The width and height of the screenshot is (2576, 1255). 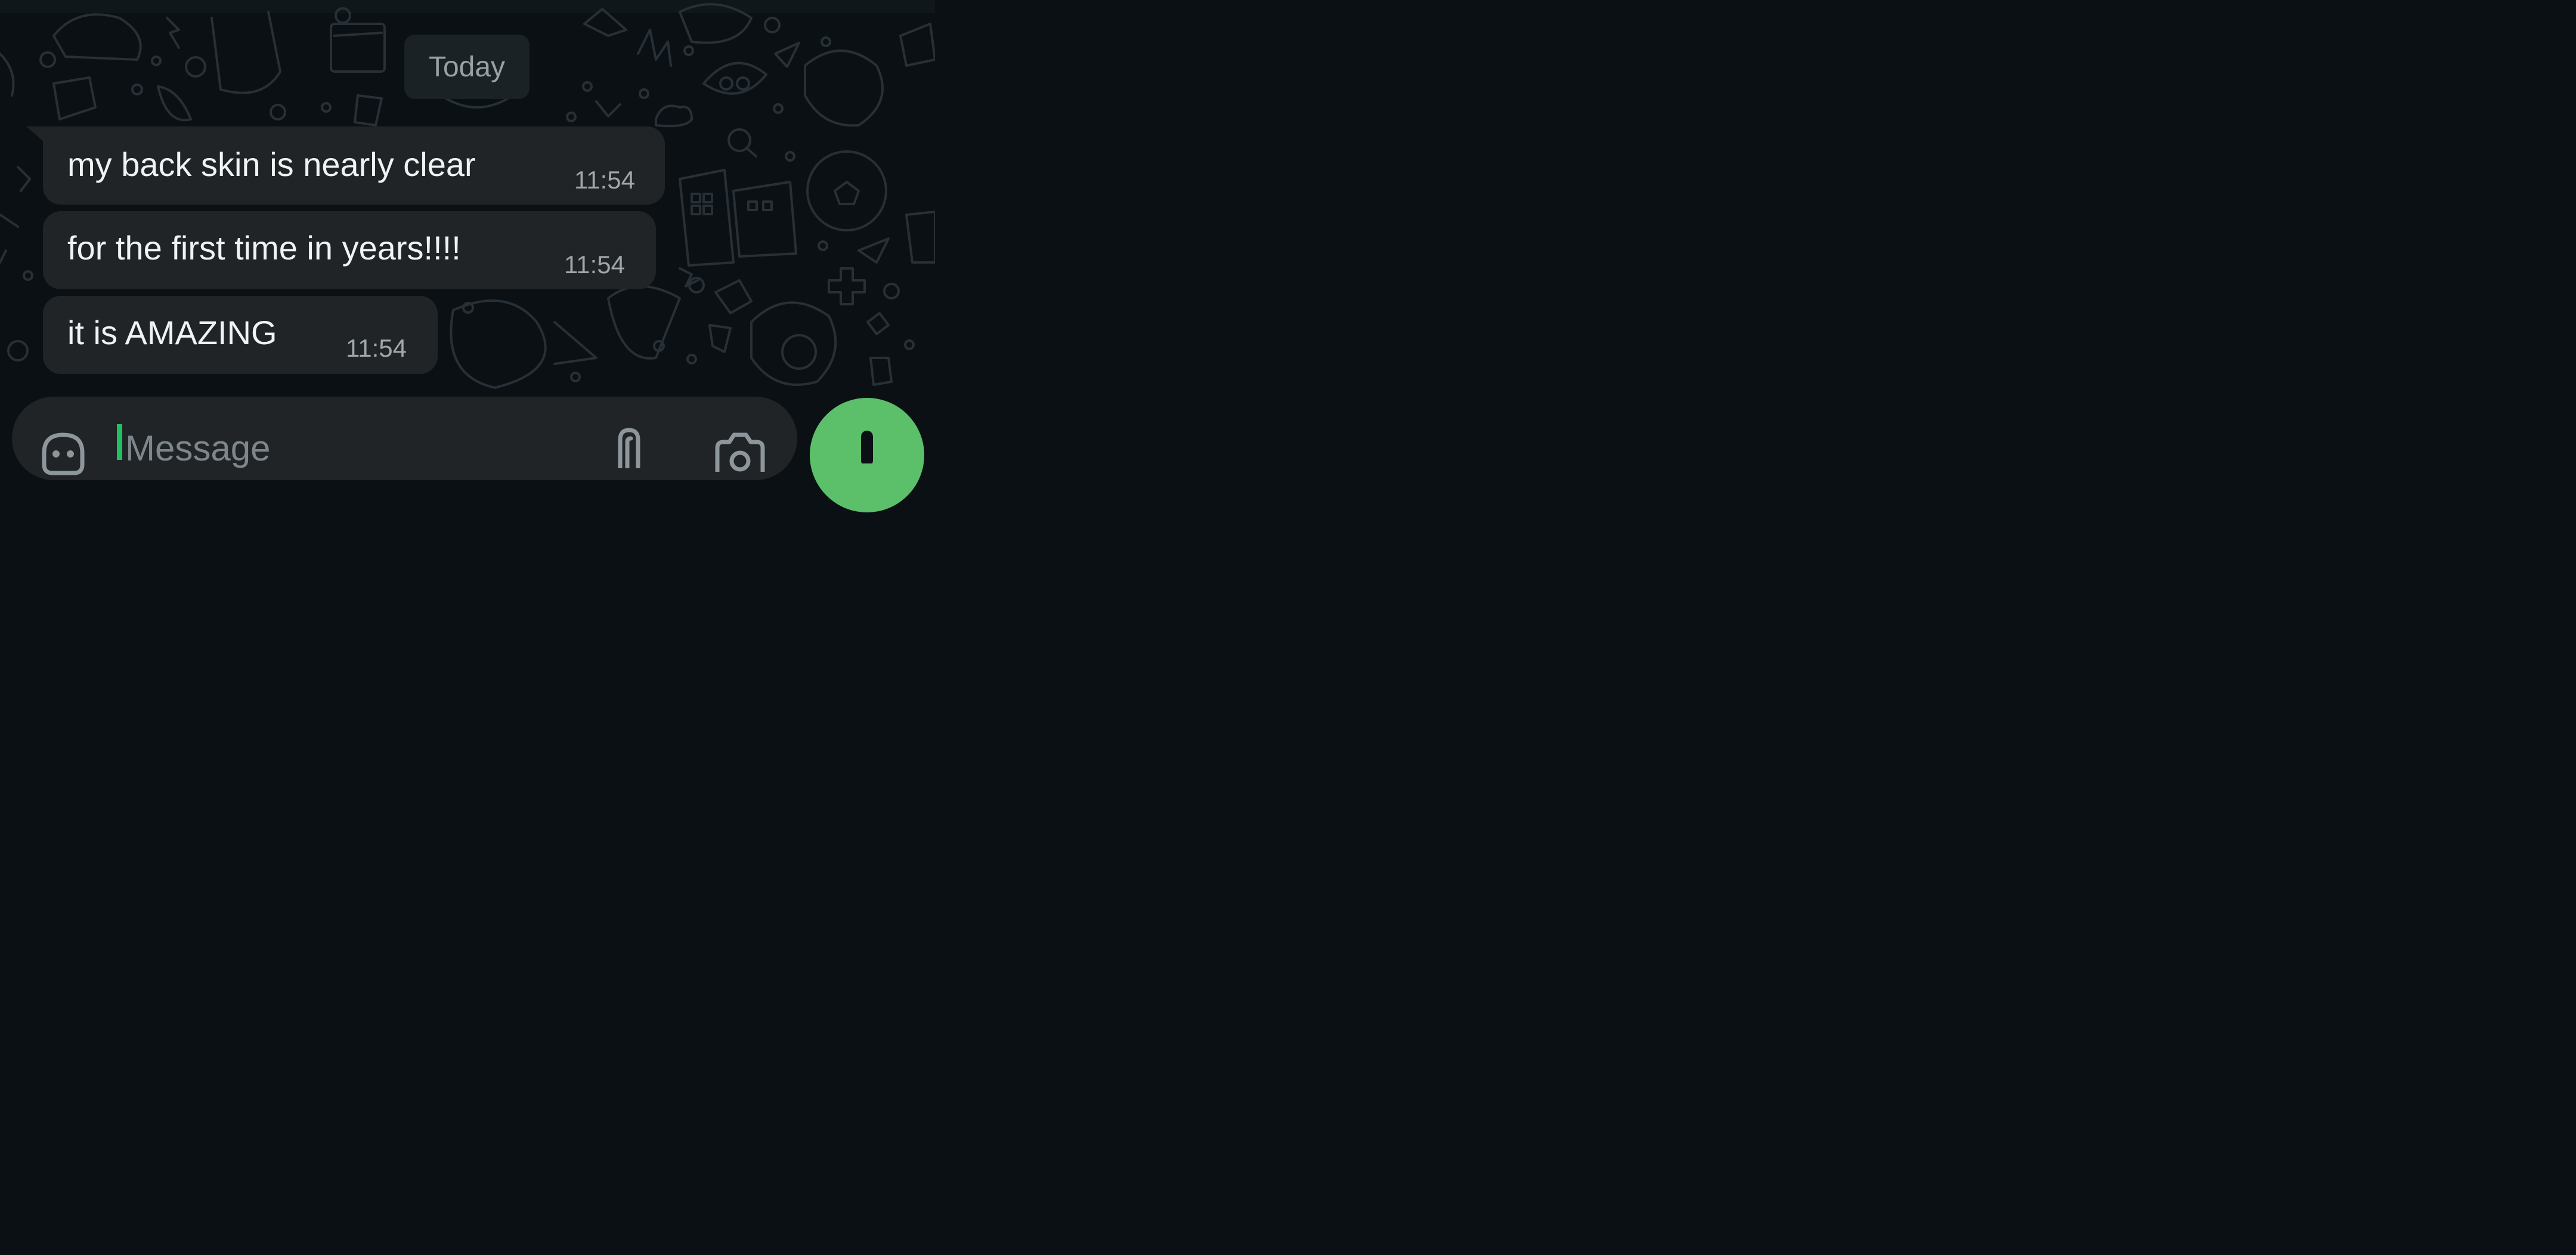 What do you see at coordinates (740, 451) in the screenshot?
I see `camera-icon` at bounding box center [740, 451].